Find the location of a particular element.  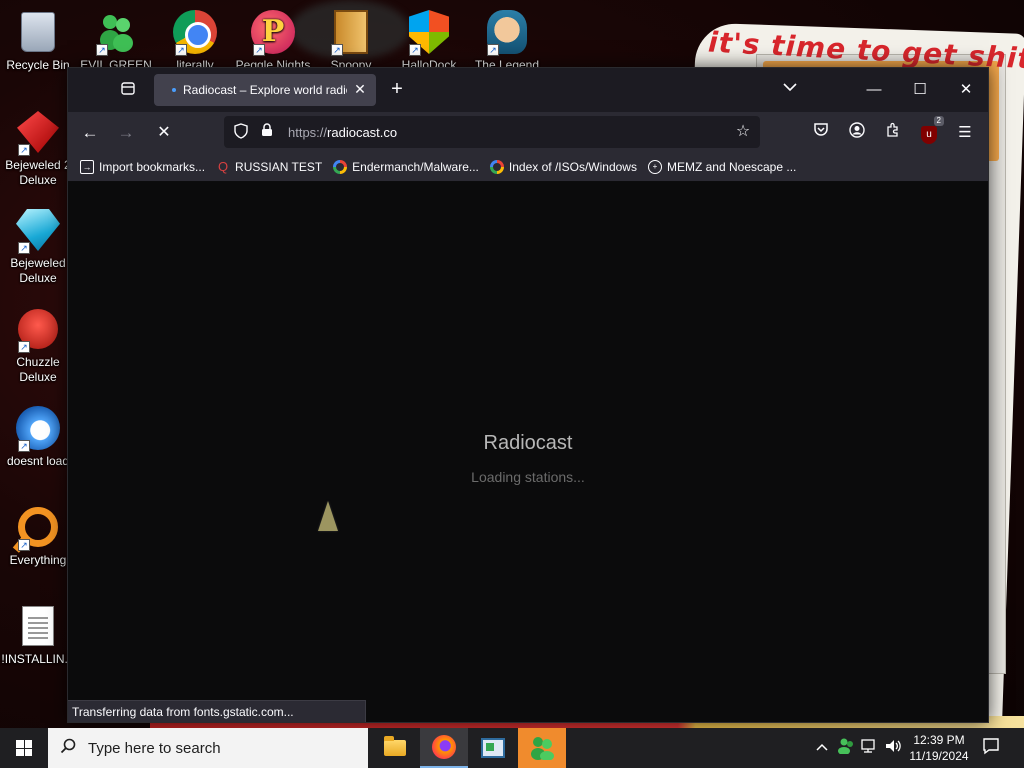

taskbar-file-explorer is located at coordinates (395, 748).